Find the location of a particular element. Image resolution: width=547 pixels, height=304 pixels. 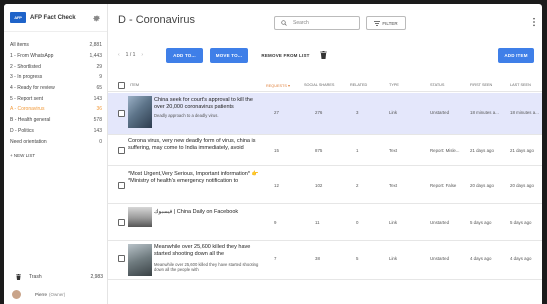

sidebar-item-d-politics: D - Politics 143 is located at coordinates (55, 131).